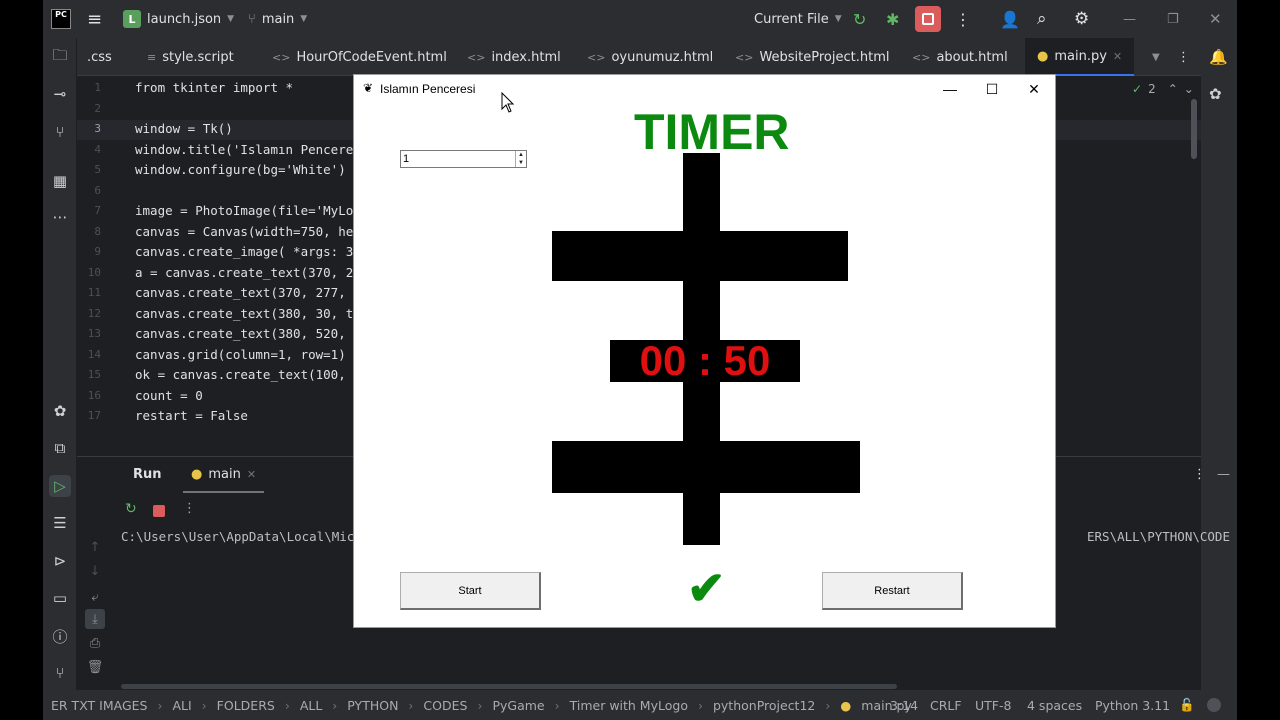  I want to click on line-number: 2, so click(97, 108).